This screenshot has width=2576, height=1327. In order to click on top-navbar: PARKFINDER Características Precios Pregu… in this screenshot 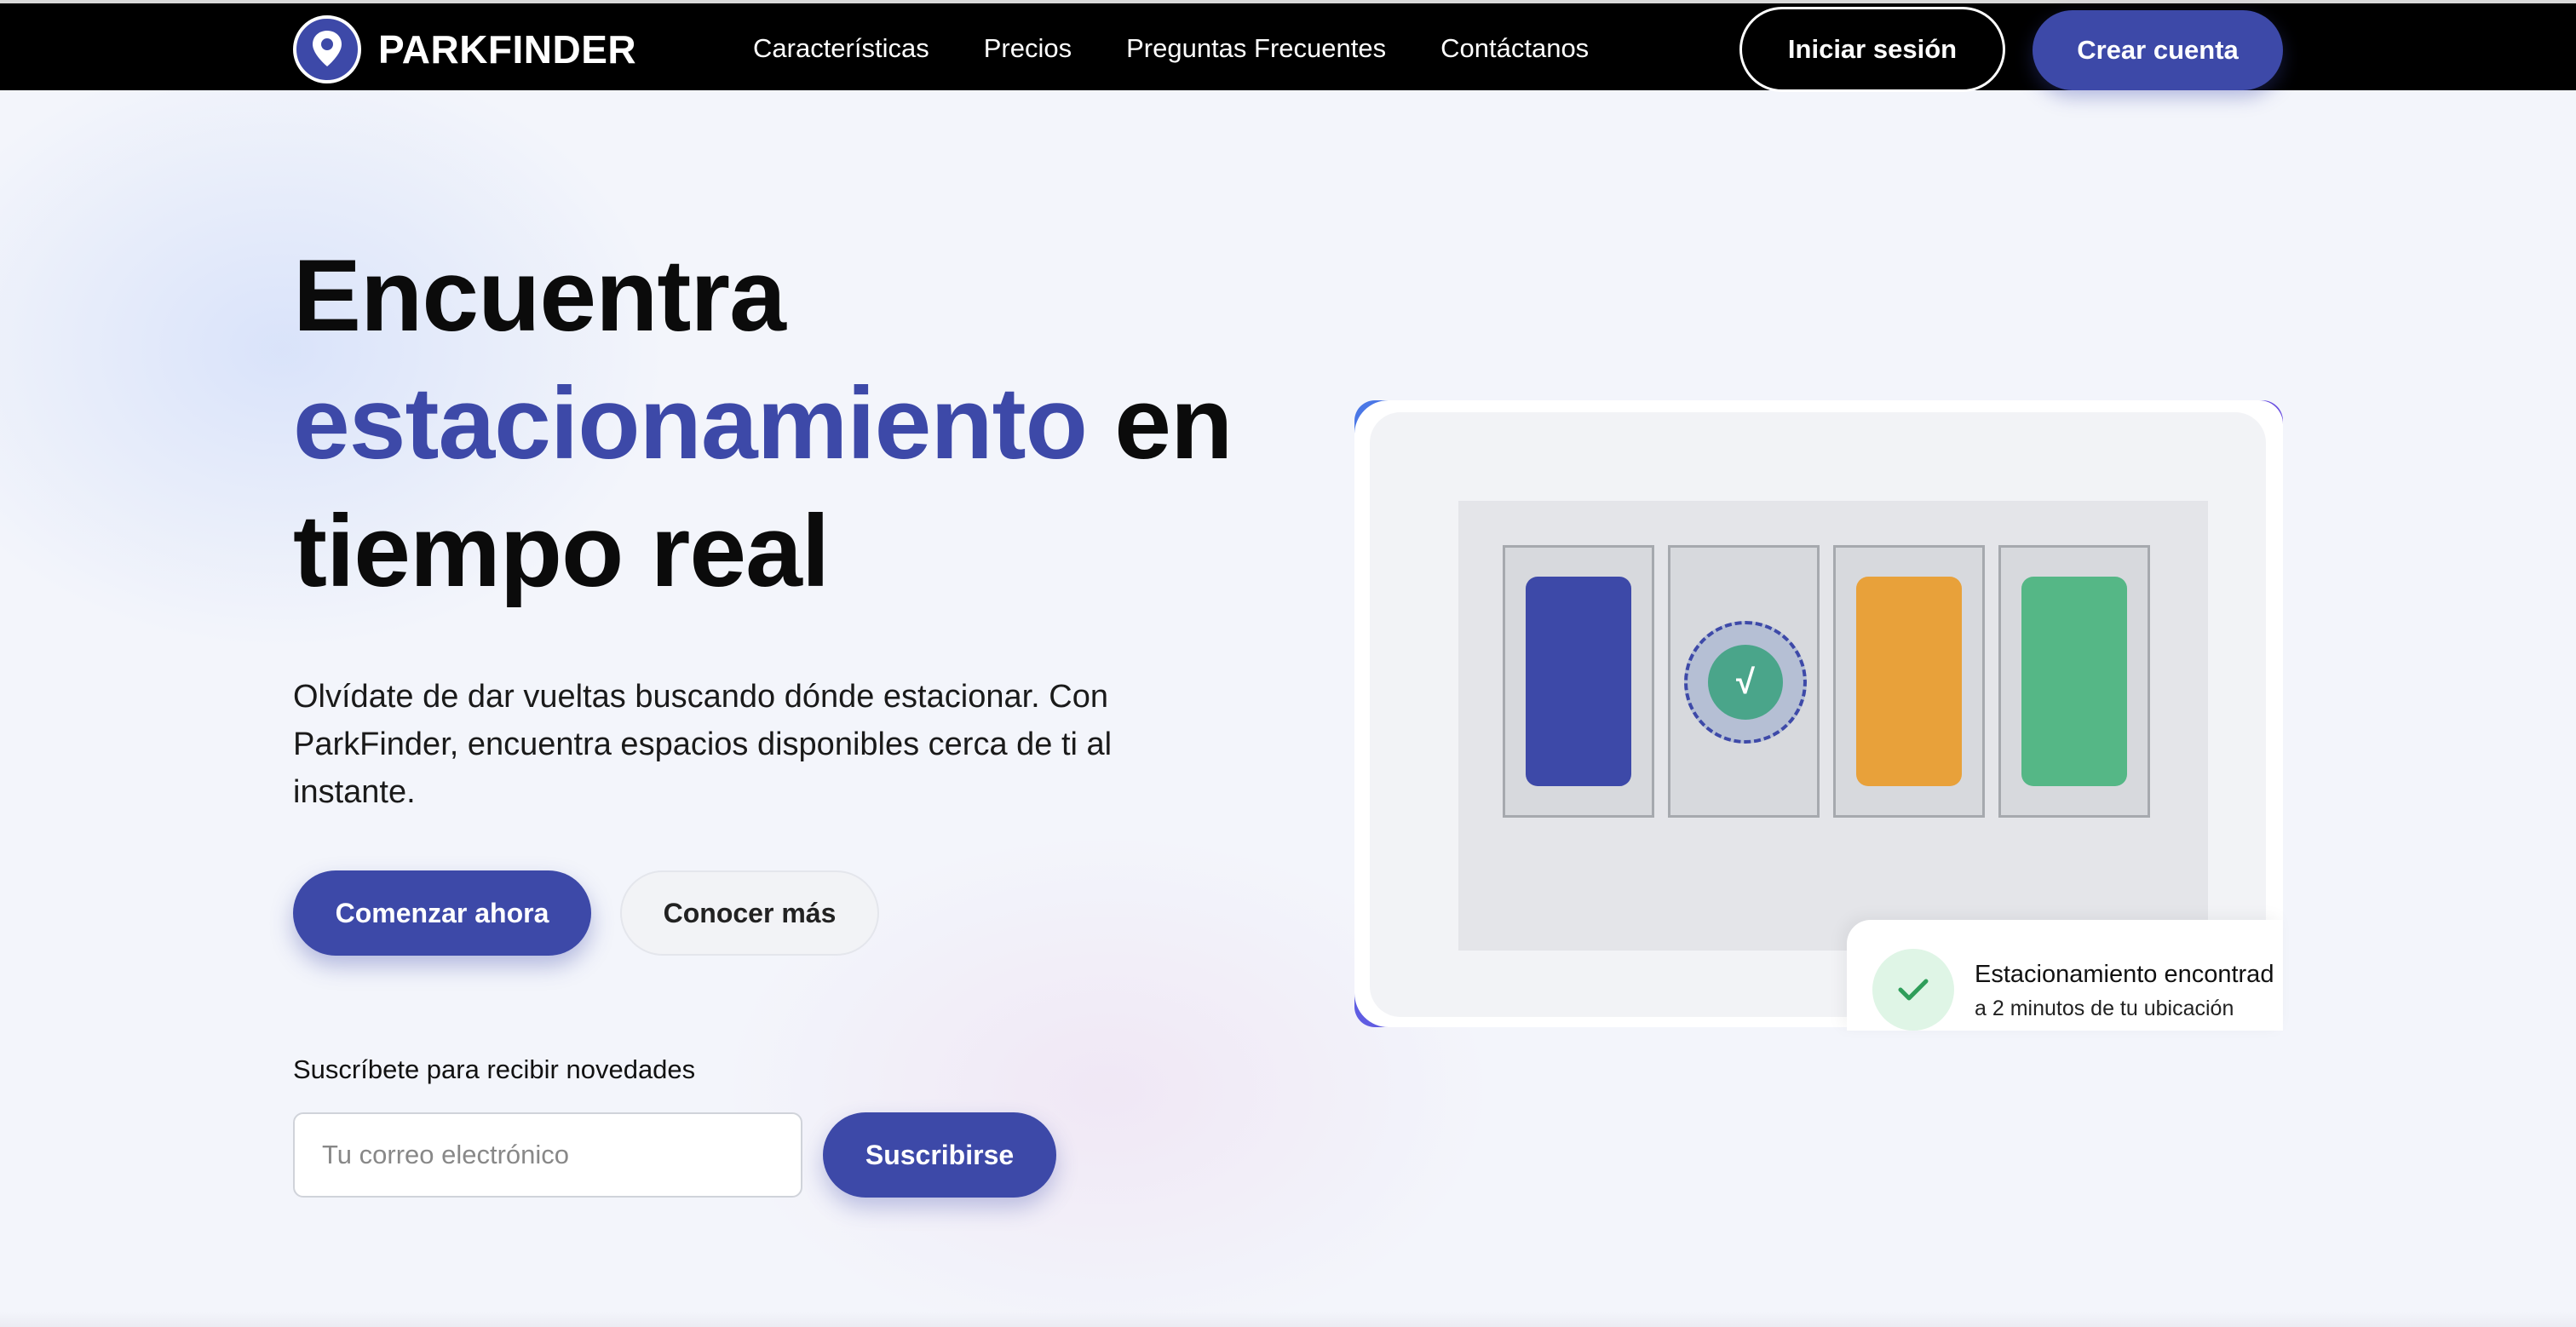, I will do `click(1288, 46)`.